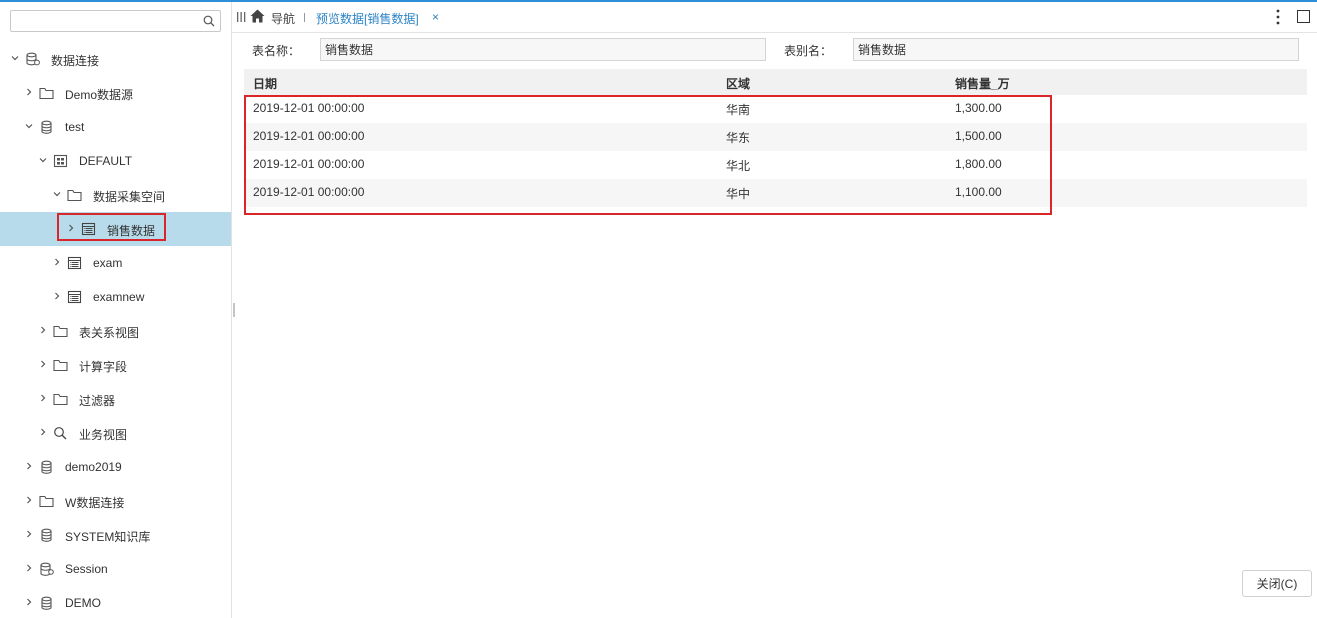 This screenshot has height=618, width=1317. I want to click on tree-item: Session, so click(115, 569).